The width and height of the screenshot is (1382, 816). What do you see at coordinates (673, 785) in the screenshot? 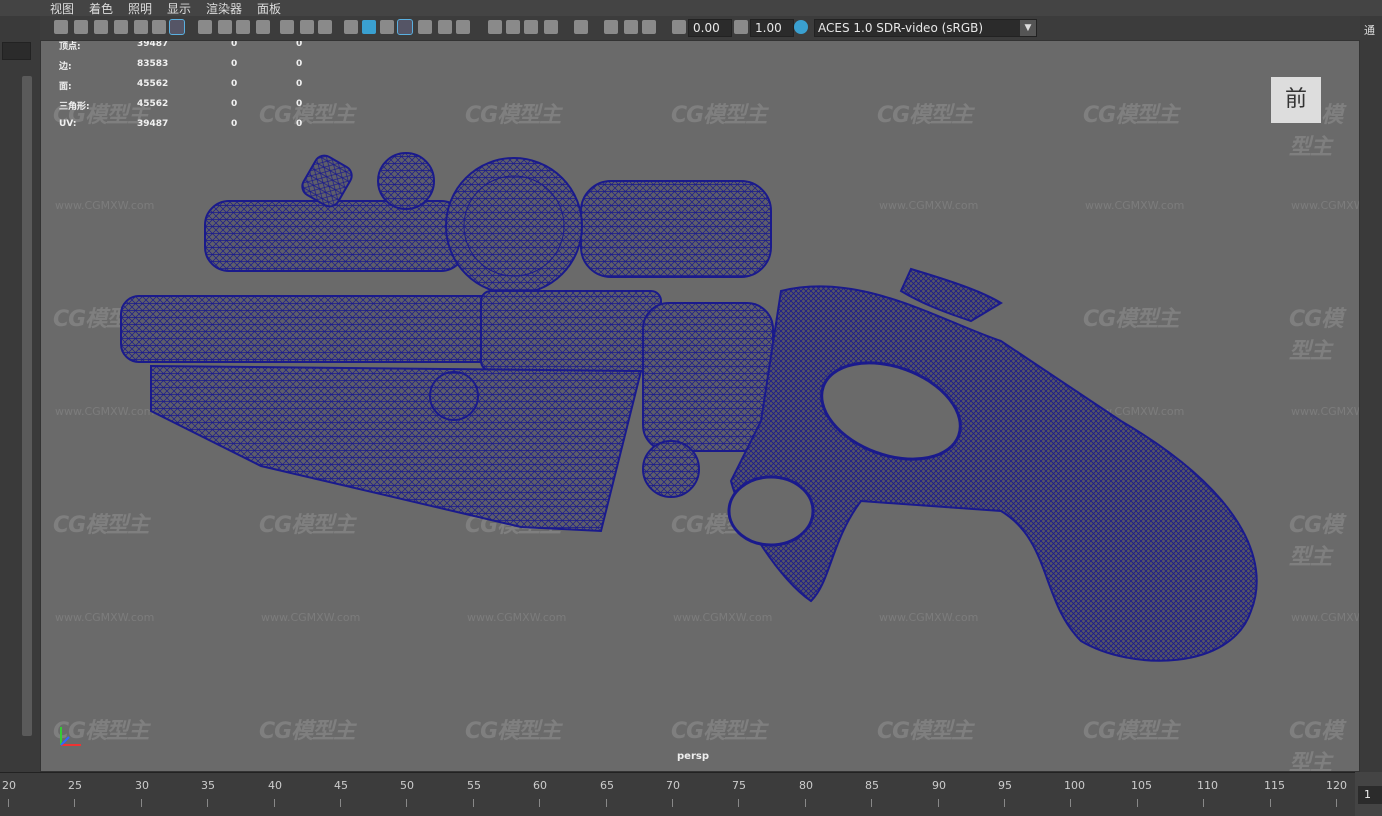
I see `timeline-tick-label: 70` at bounding box center [673, 785].